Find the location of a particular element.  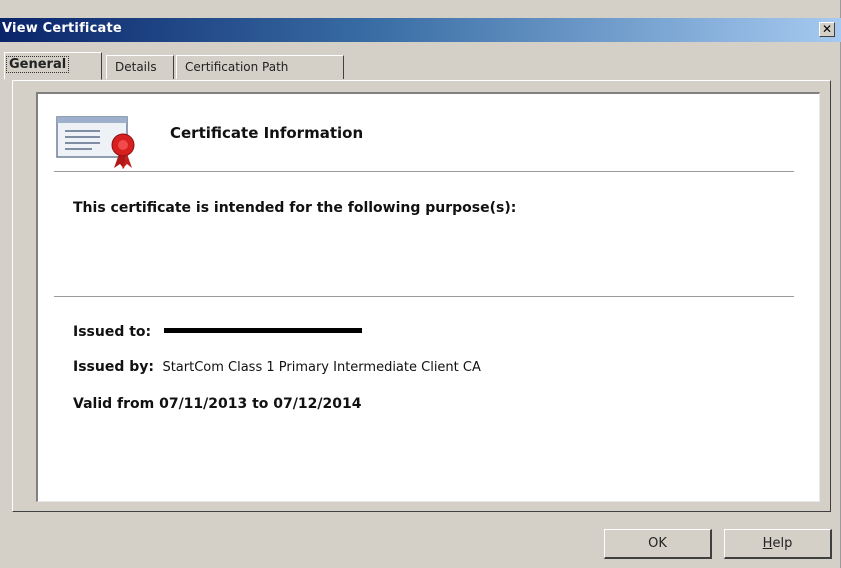

ok-button: OK is located at coordinates (658, 544).